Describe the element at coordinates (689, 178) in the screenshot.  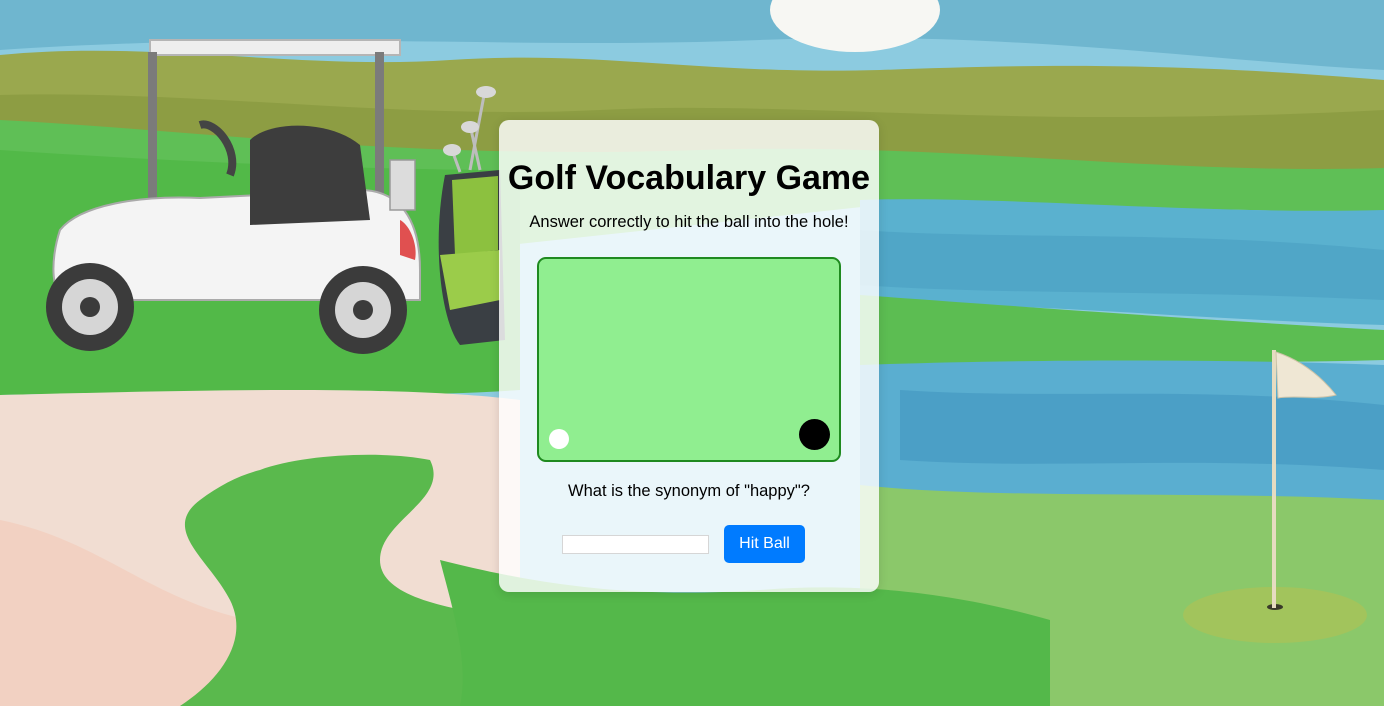
I see `game-title: Golf Vocabulary Game` at that location.